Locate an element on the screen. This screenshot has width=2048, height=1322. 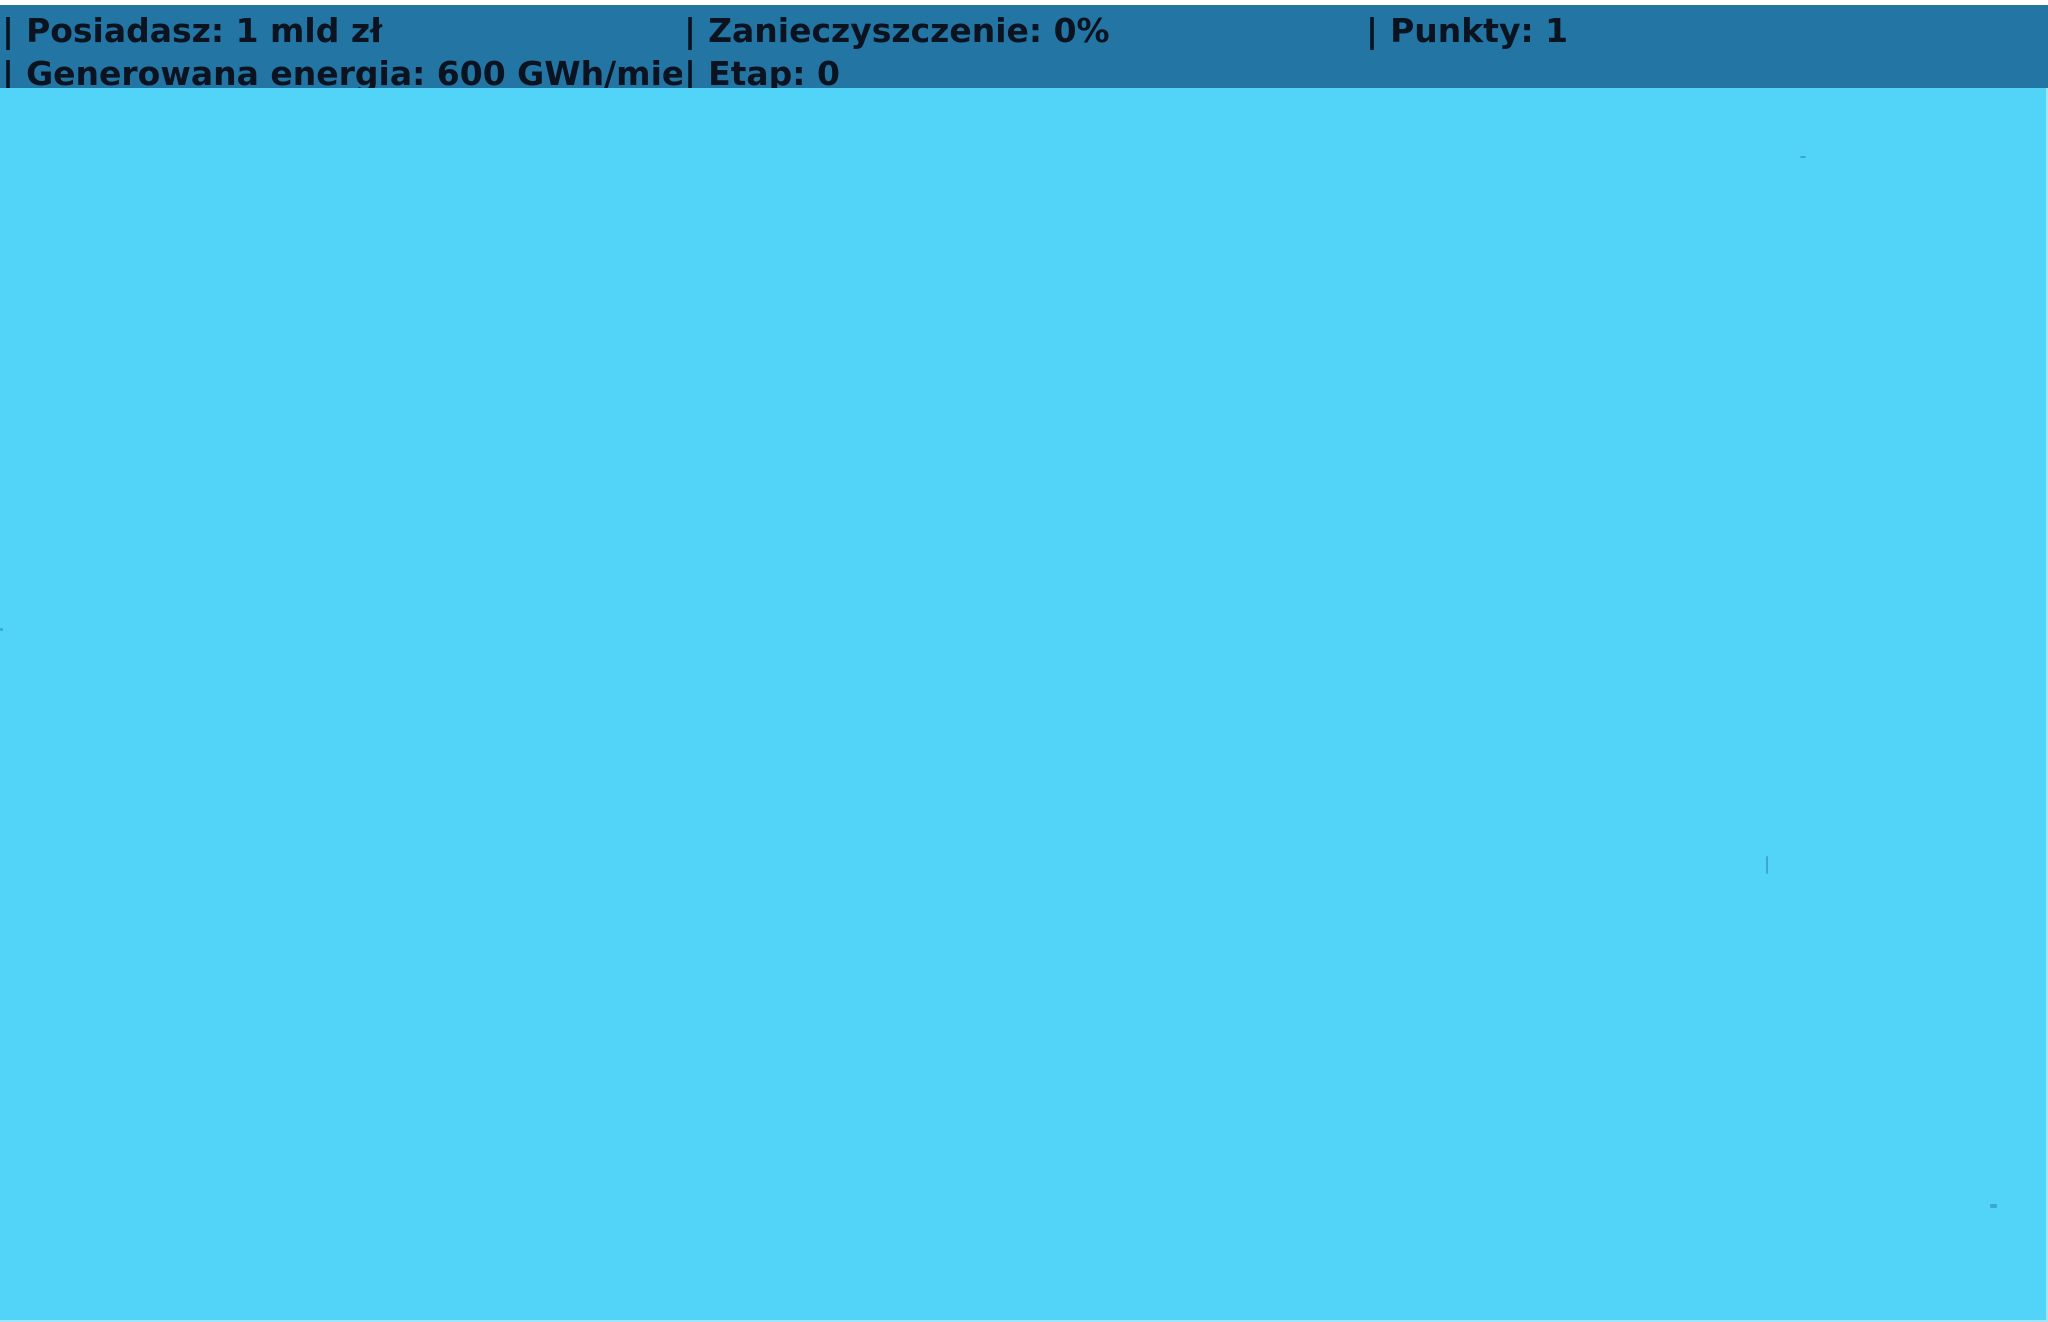
pollution-label: Zanieczyszczenie: 0% is located at coordinates (909, 30).